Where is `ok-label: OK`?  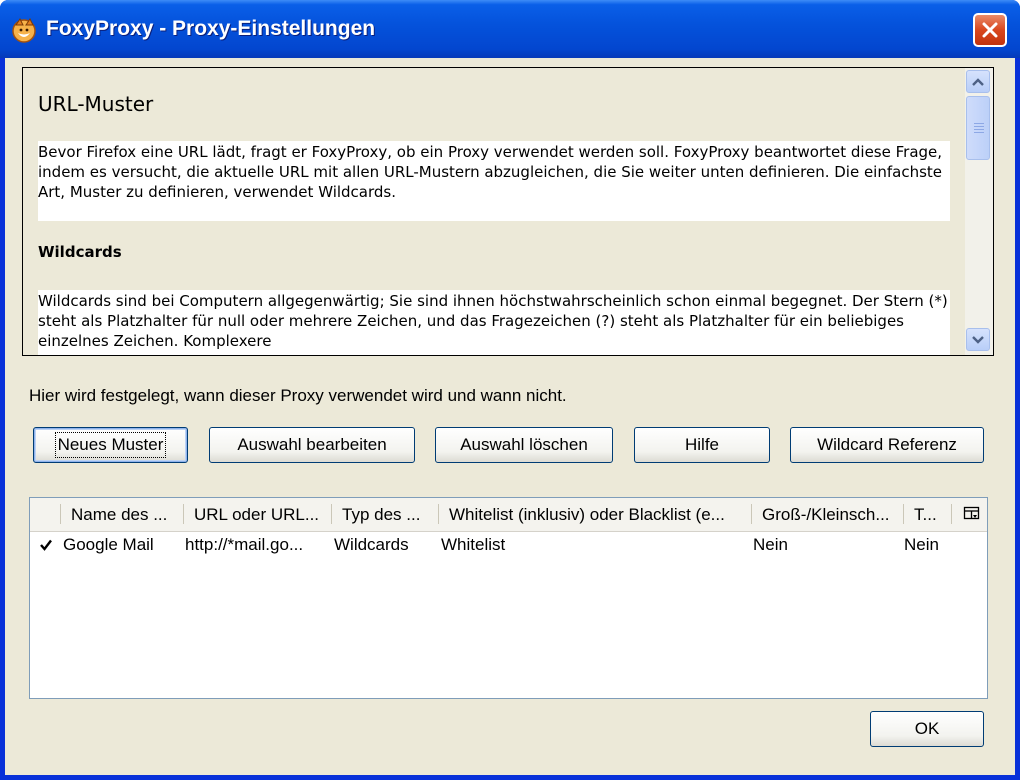
ok-label: OK is located at coordinates (927, 728).